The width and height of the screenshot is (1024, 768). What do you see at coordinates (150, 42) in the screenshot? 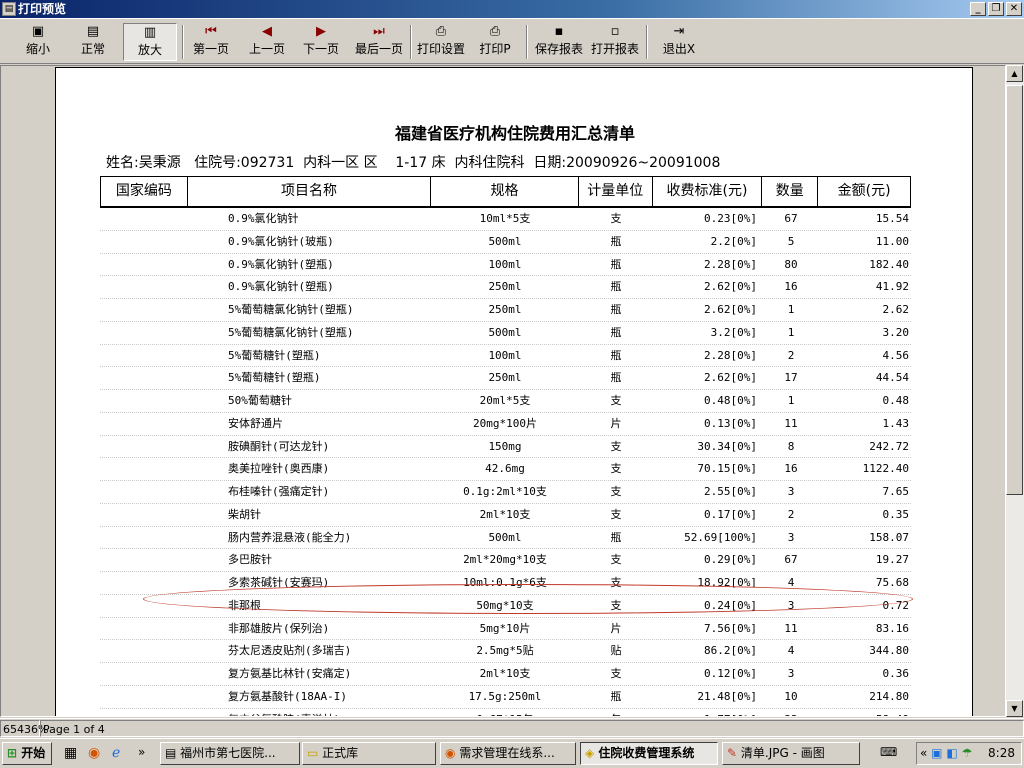
I see `zoom-in-button: ▥ 放大` at bounding box center [150, 42].